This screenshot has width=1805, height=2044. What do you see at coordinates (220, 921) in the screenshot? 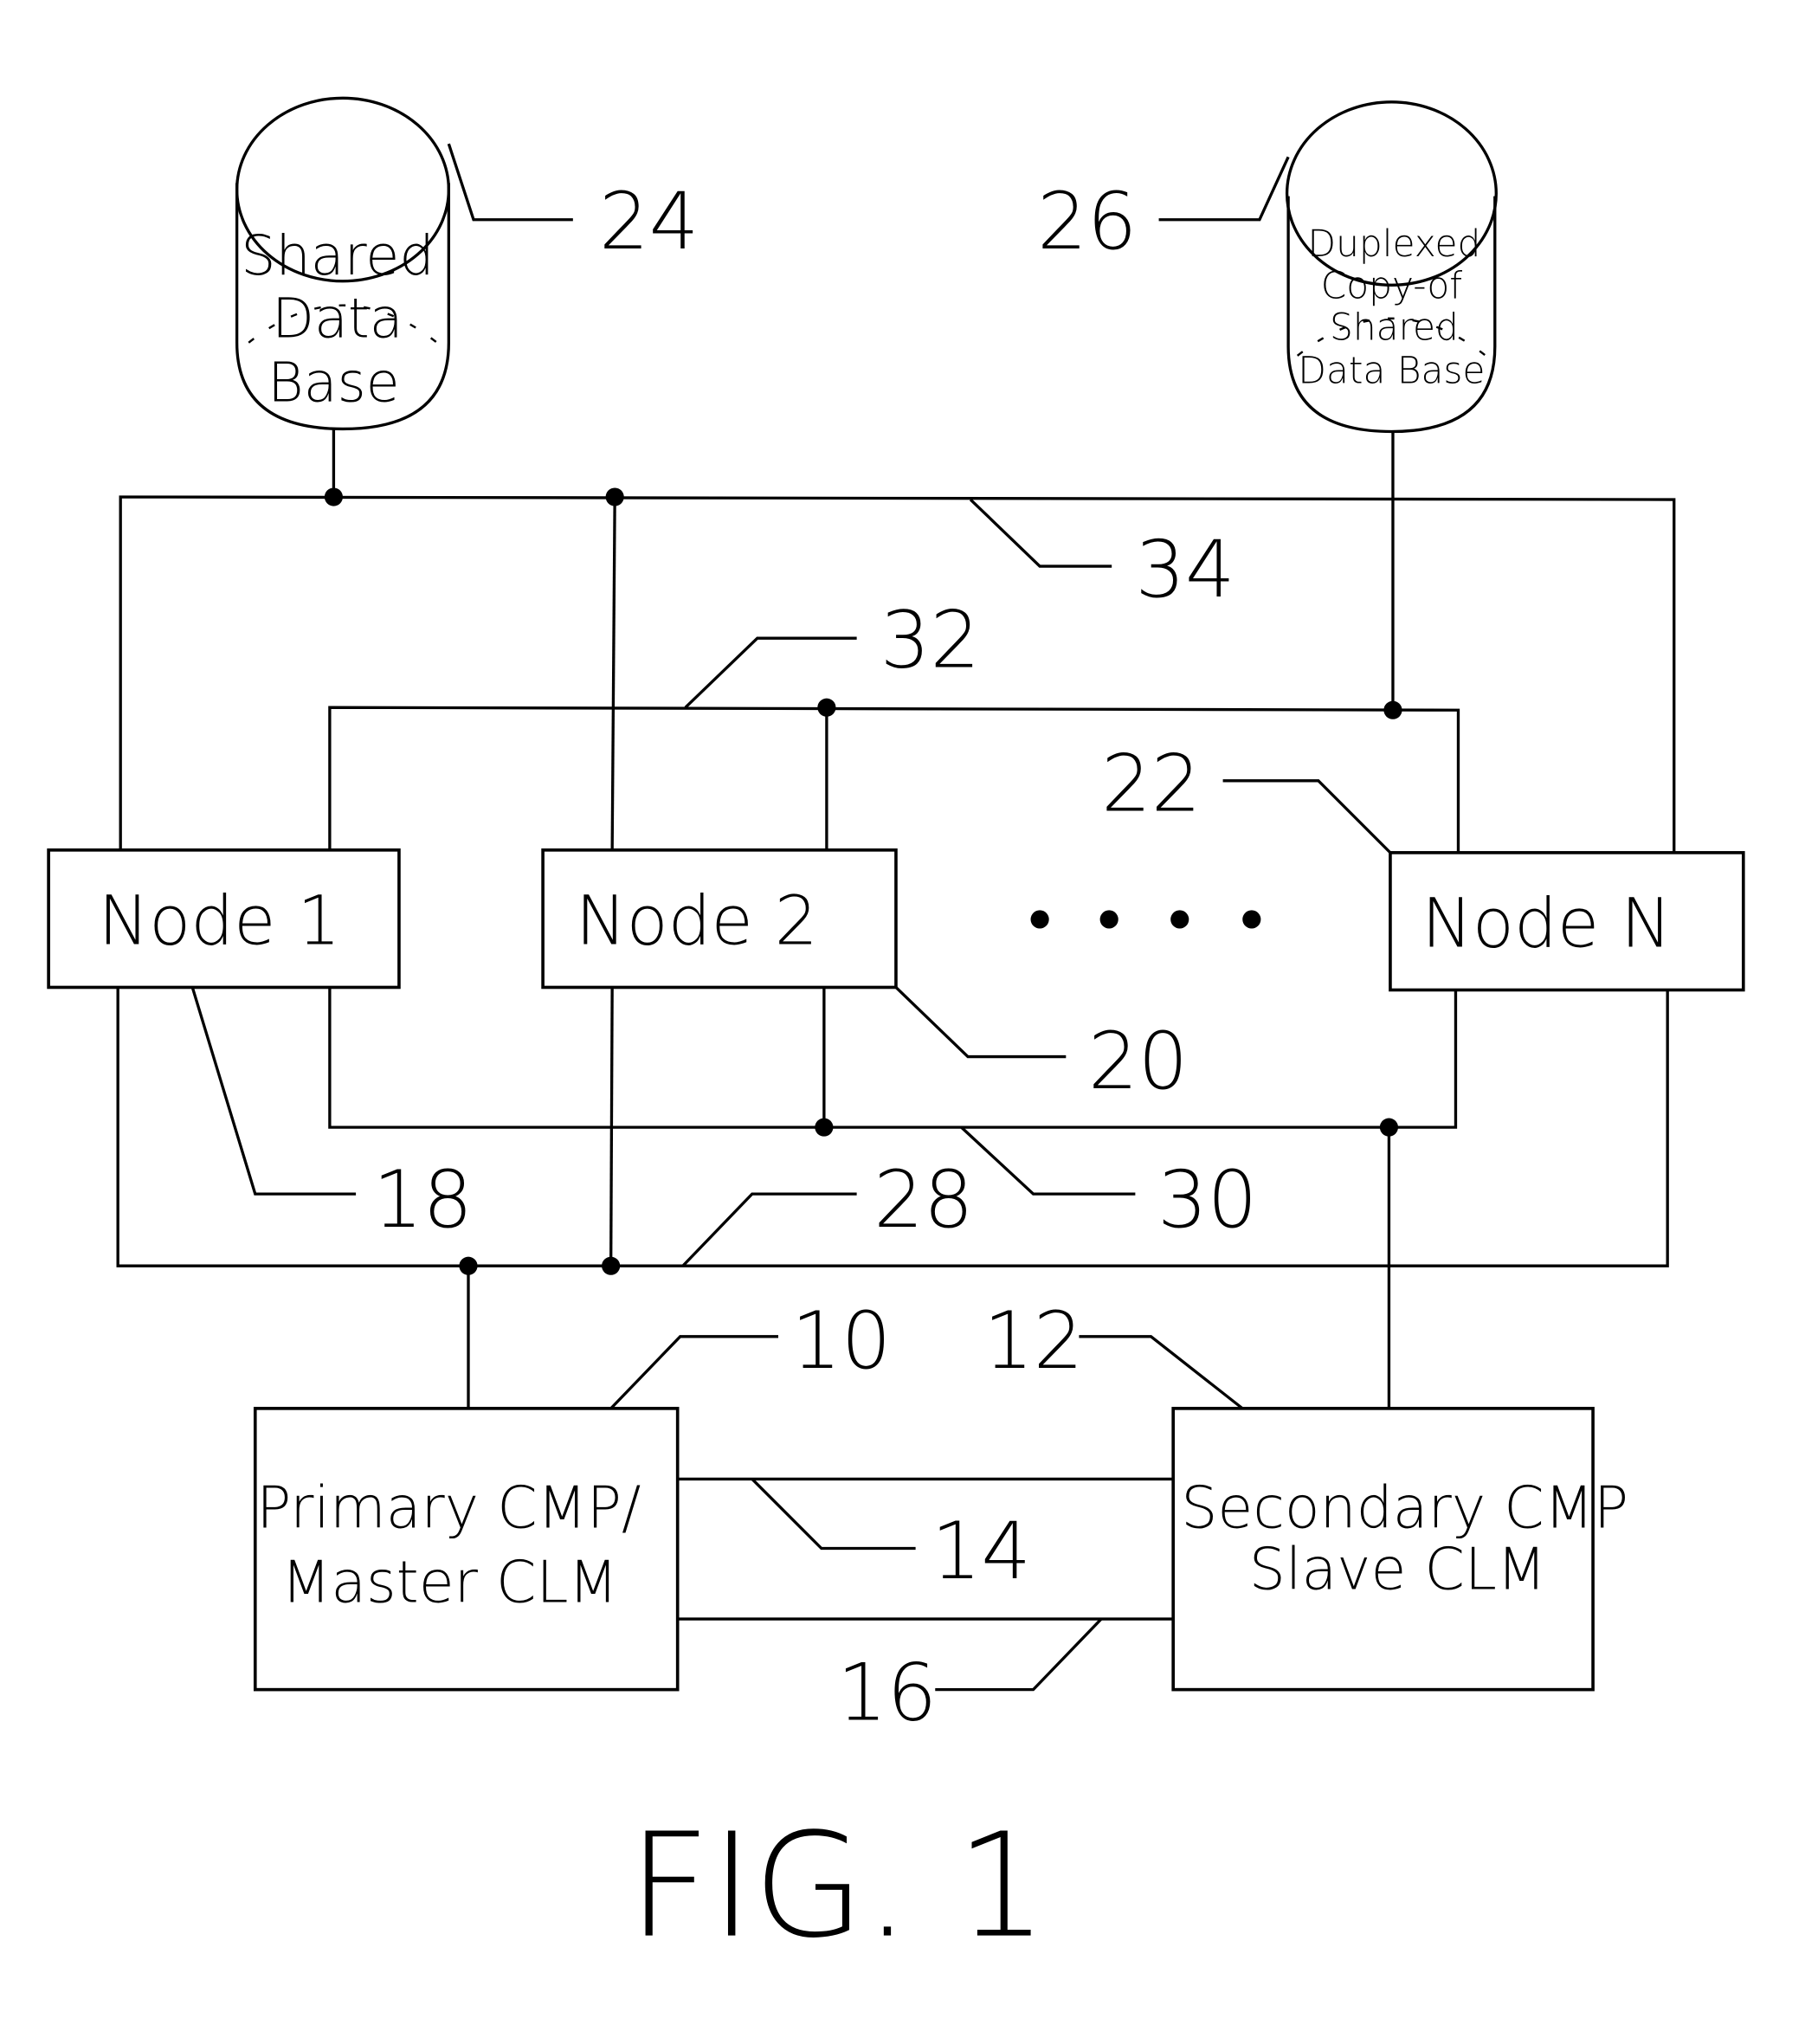
I see `node-1-label: Node 1` at bounding box center [220, 921].